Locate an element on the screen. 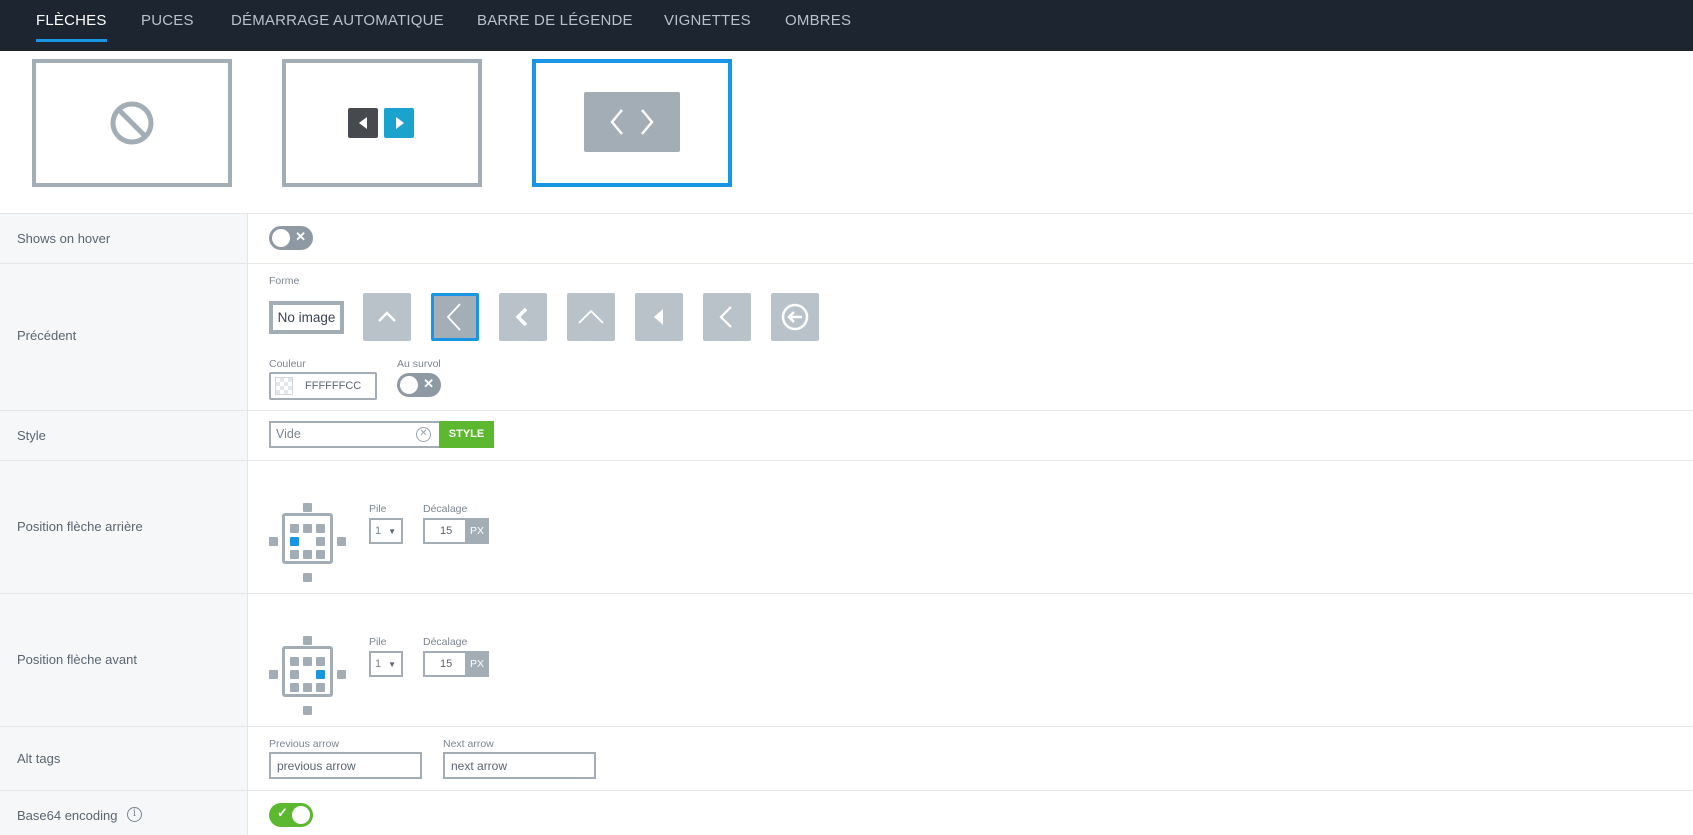 The height and width of the screenshot is (835, 1693). hover-label: Au survol is located at coordinates (419, 364).